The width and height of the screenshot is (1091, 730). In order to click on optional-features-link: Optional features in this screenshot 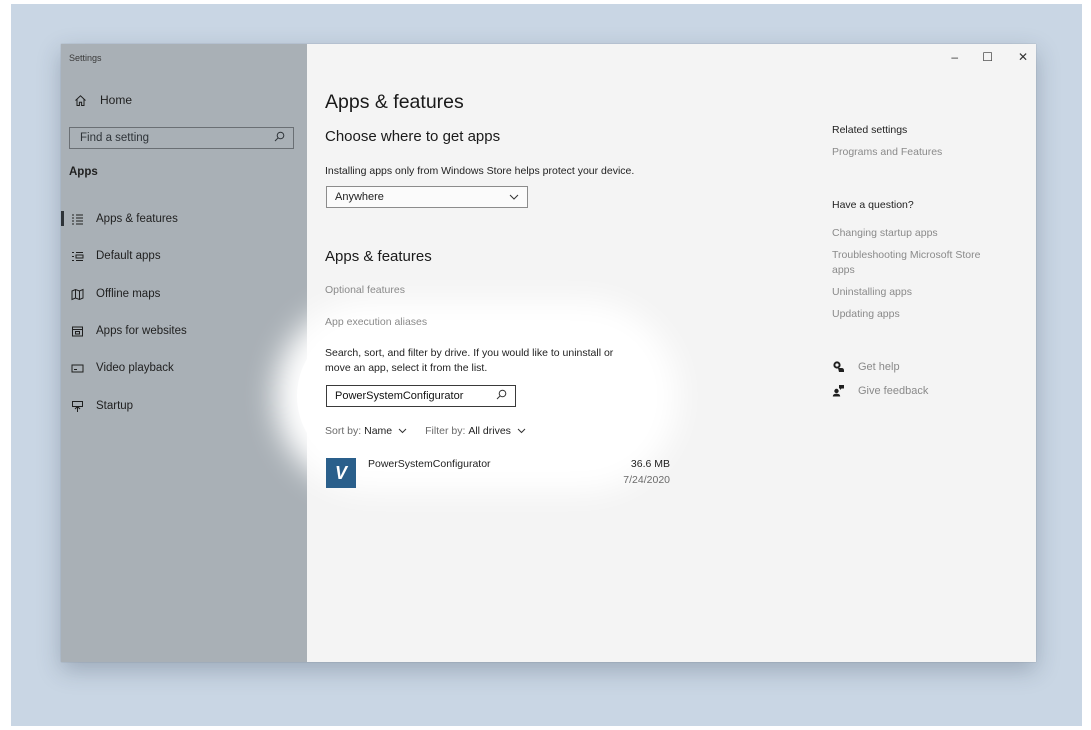, I will do `click(365, 290)`.